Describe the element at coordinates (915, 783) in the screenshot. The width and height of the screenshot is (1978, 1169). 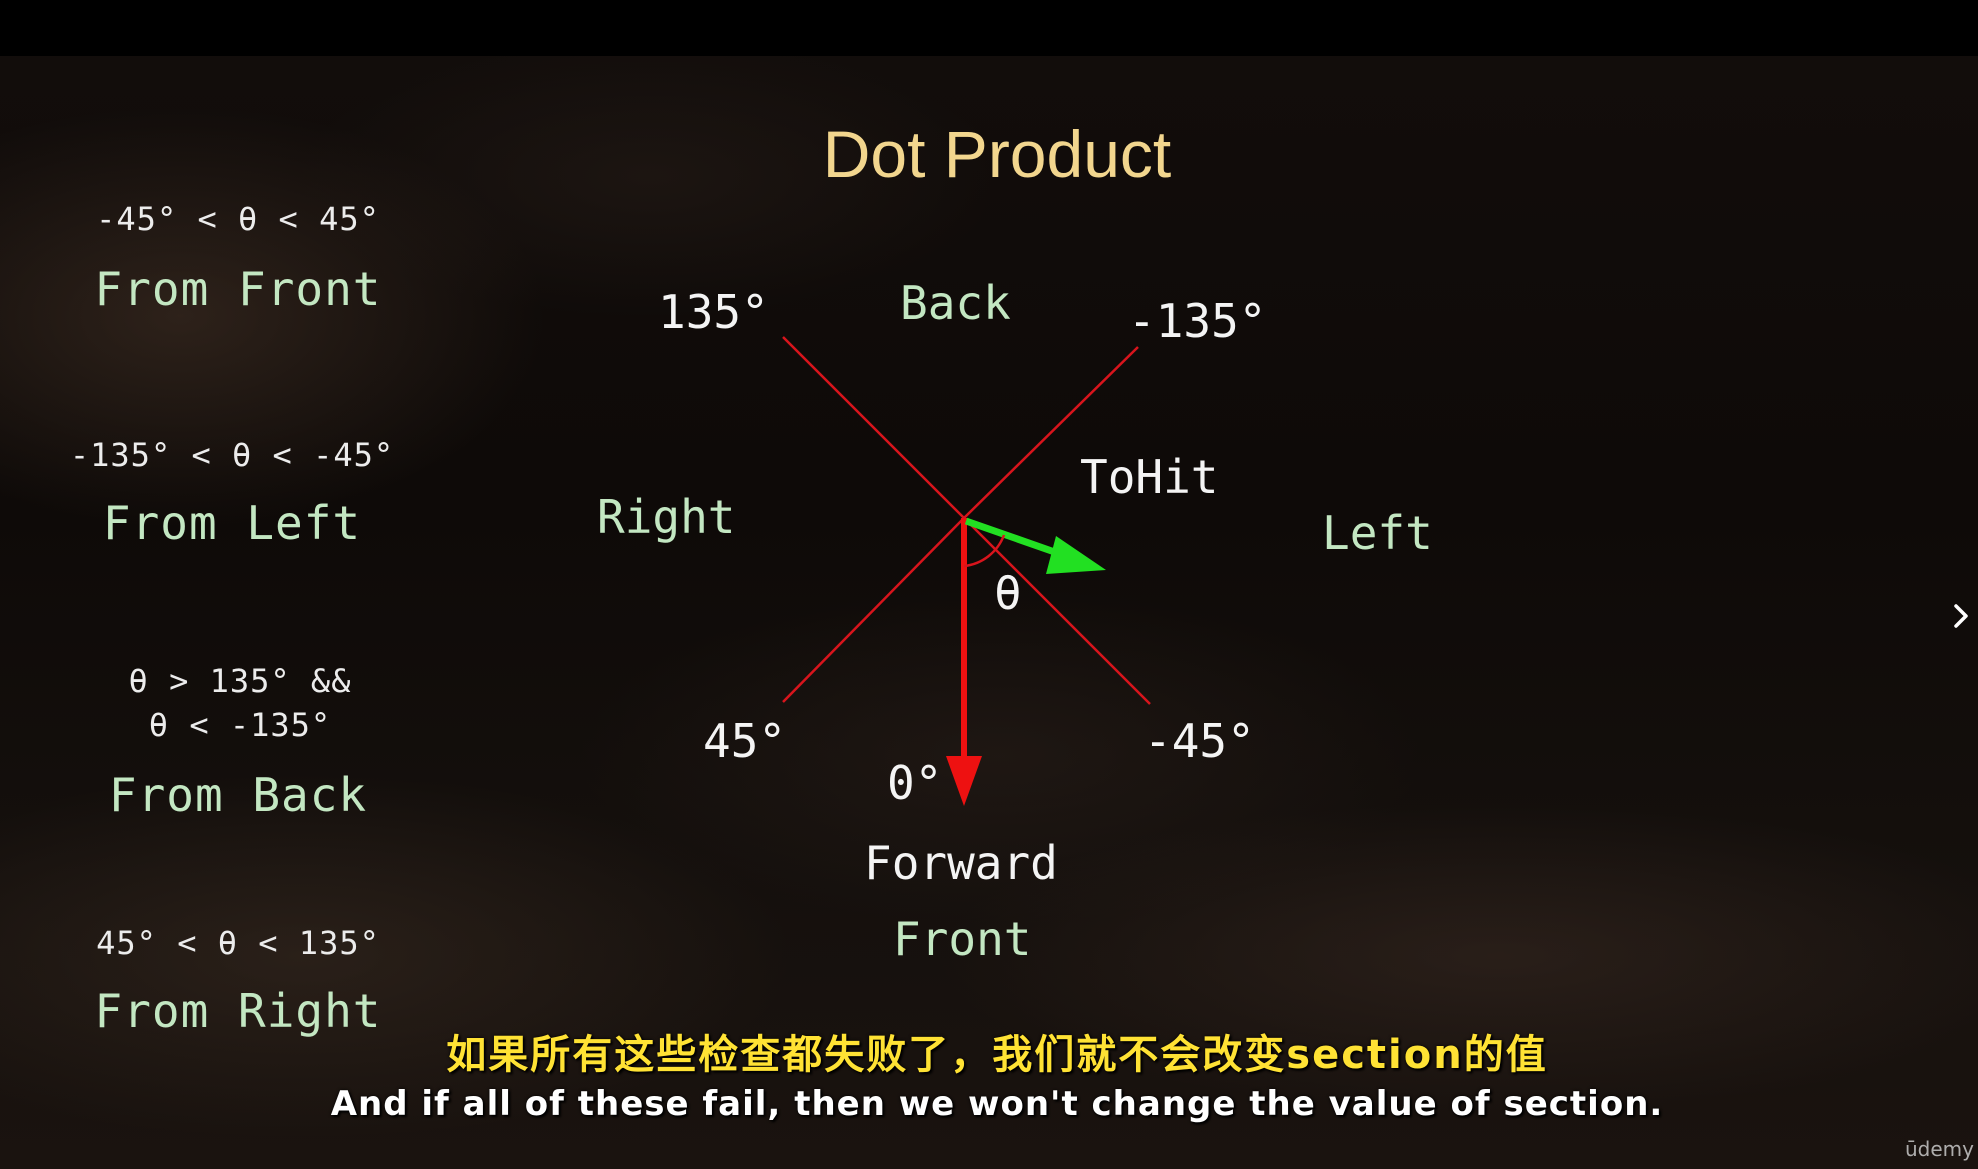
I see `angle-label-0: 0°` at that location.